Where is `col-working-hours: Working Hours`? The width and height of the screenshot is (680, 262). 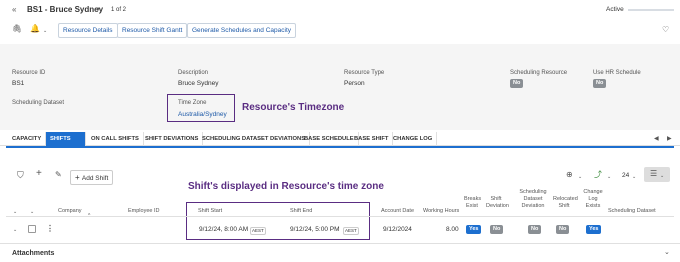 col-working-hours: Working Hours is located at coordinates (441, 211).